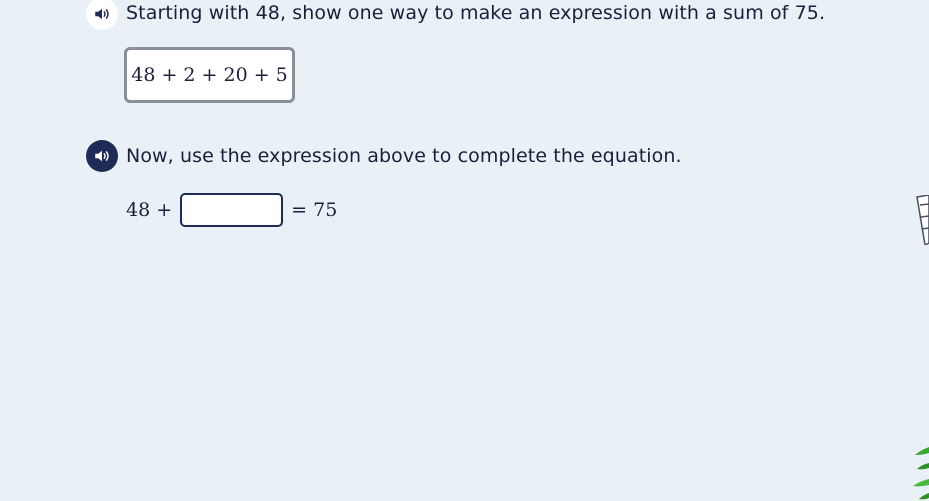 The image size is (929, 501). Describe the element at coordinates (314, 210) in the screenshot. I see `equation-right-side: = 75` at that location.